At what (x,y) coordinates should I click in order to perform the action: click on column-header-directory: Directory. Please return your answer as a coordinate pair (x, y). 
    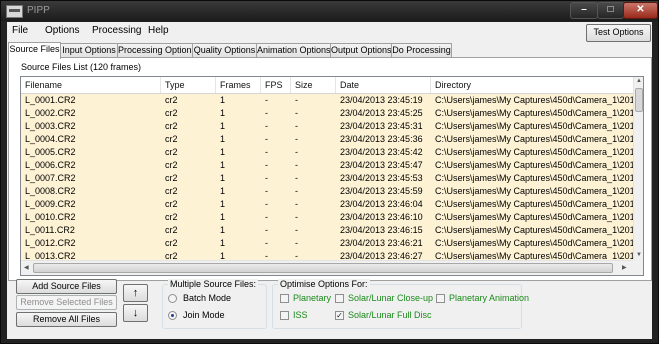
    Looking at the image, I should click on (532, 85).